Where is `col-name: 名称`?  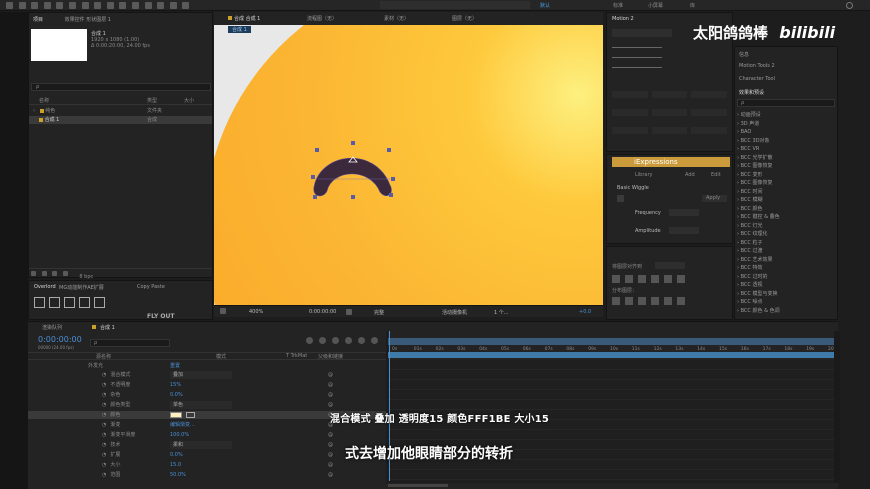 col-name: 名称 is located at coordinates (44, 100).